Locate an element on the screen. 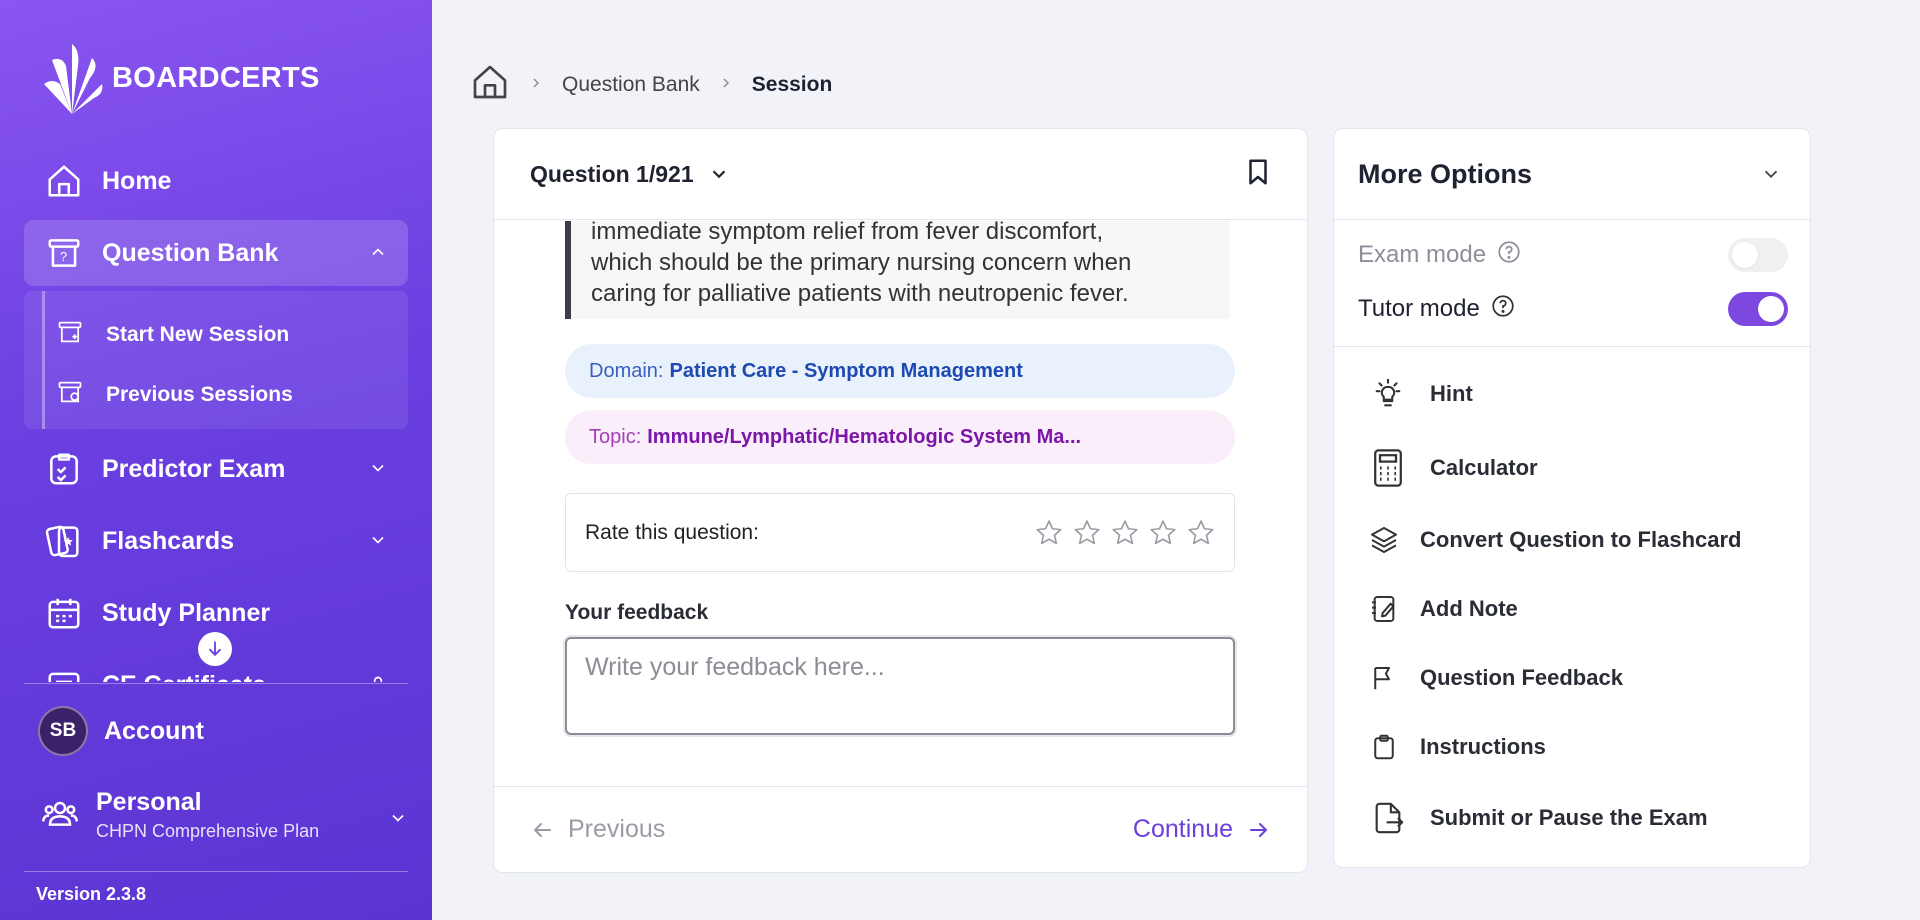 This screenshot has height=920, width=1920. option-add-note: Add Note is located at coordinates (1442, 609).